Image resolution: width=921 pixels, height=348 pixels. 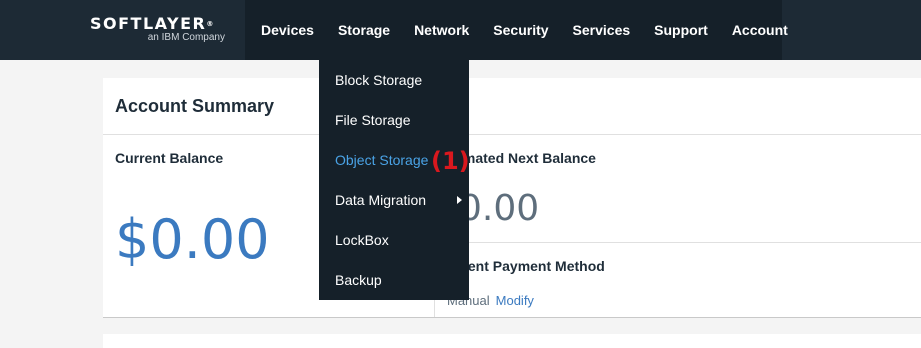 What do you see at coordinates (195, 106) in the screenshot?
I see `account-summary-title: Account Summary` at bounding box center [195, 106].